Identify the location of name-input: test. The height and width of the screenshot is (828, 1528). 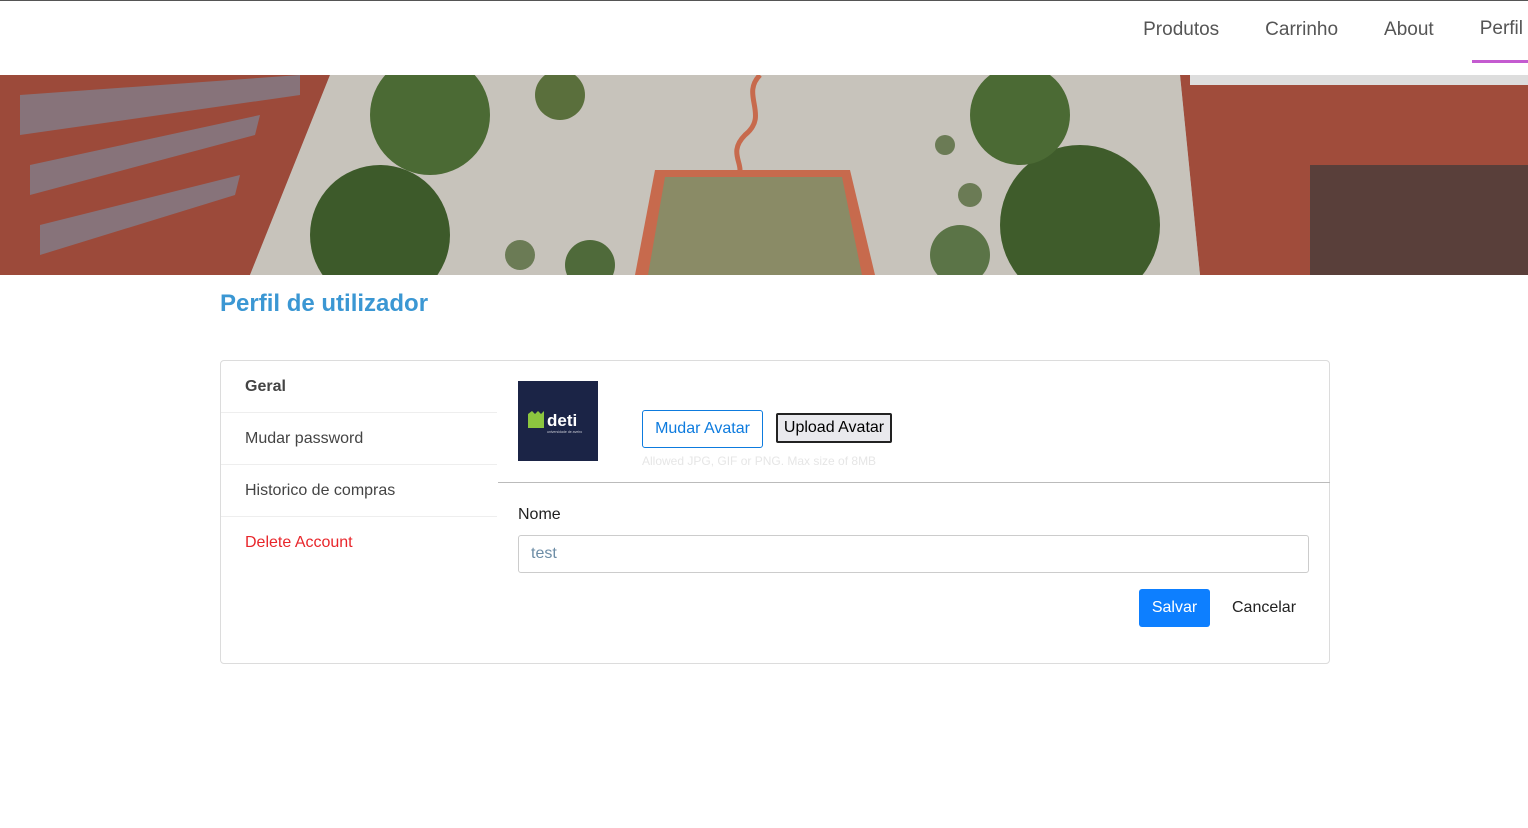
(913, 554).